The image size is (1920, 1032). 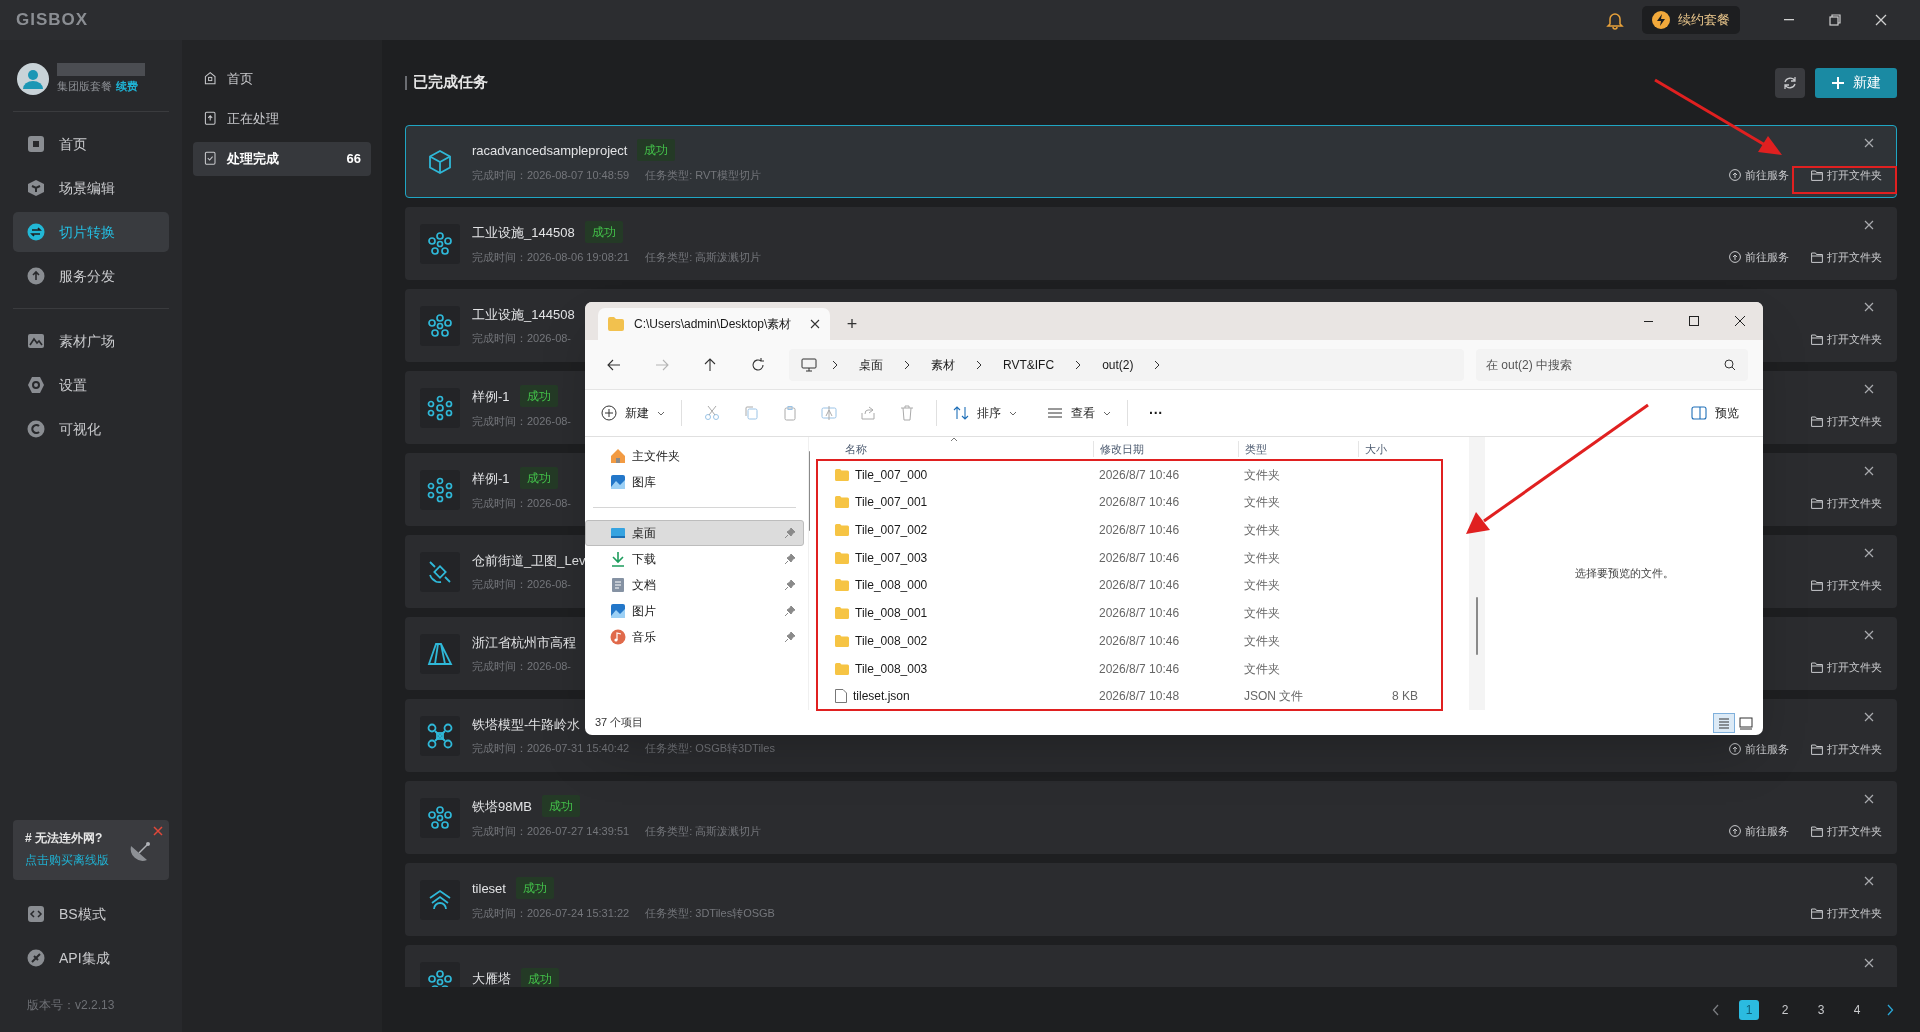 I want to click on task-title: 工业设施_144508, so click(x=523, y=232).